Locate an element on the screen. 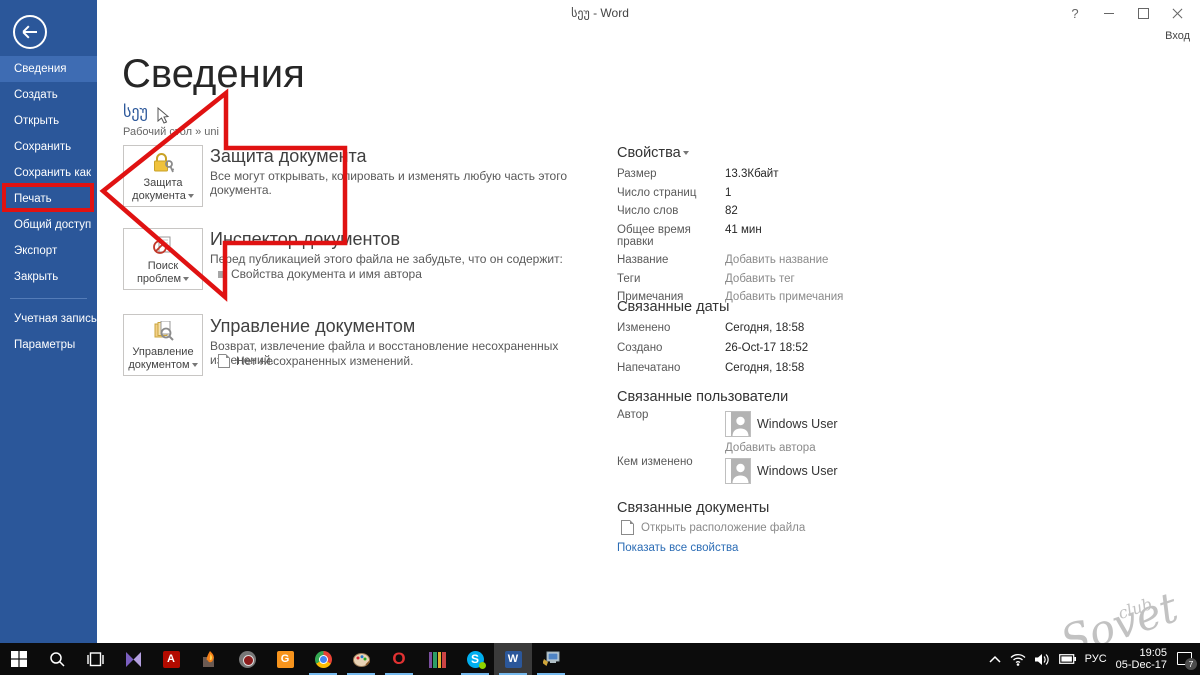 The height and width of the screenshot is (675, 1200). network-button is located at coordinates (1018, 659).